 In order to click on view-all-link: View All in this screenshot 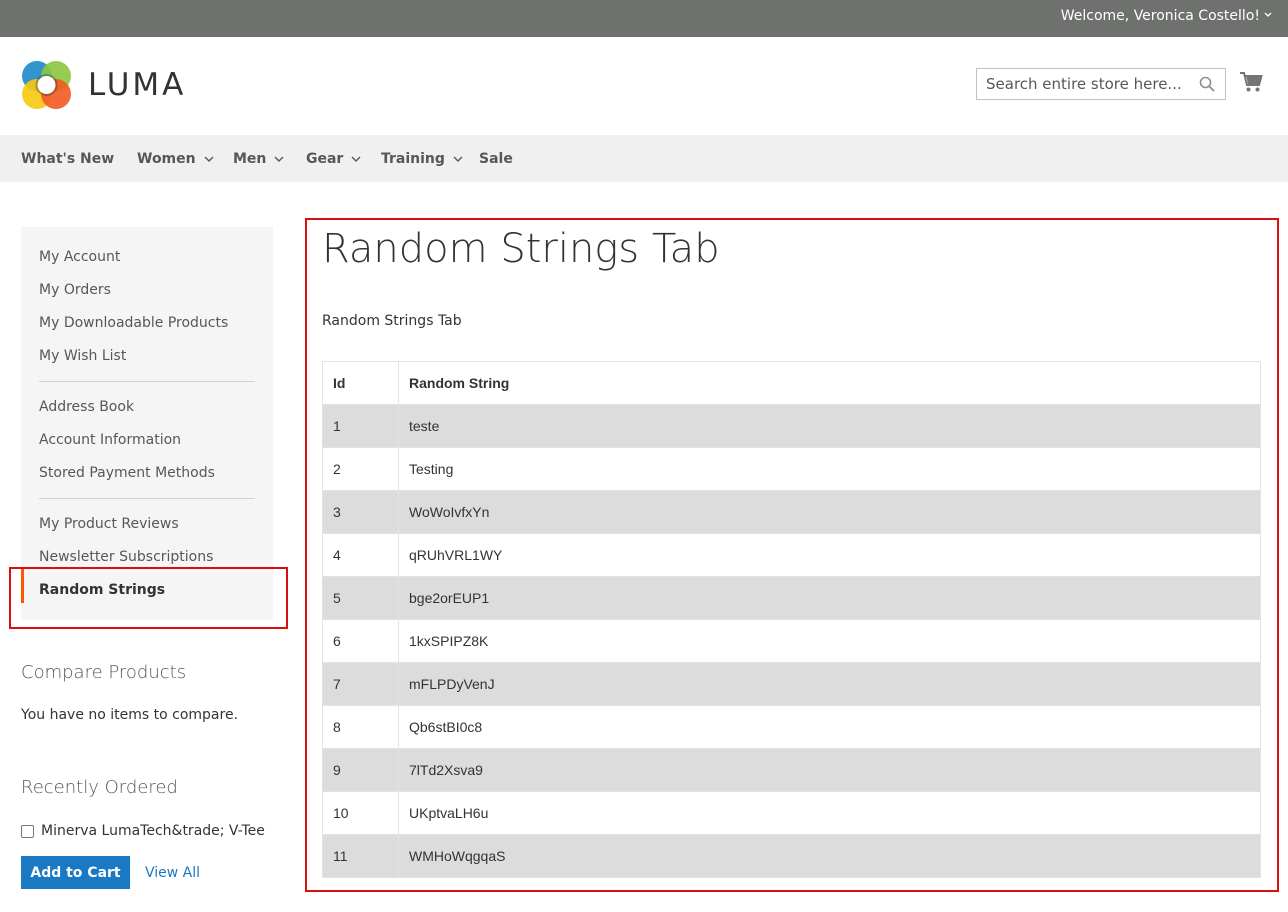, I will do `click(172, 873)`.